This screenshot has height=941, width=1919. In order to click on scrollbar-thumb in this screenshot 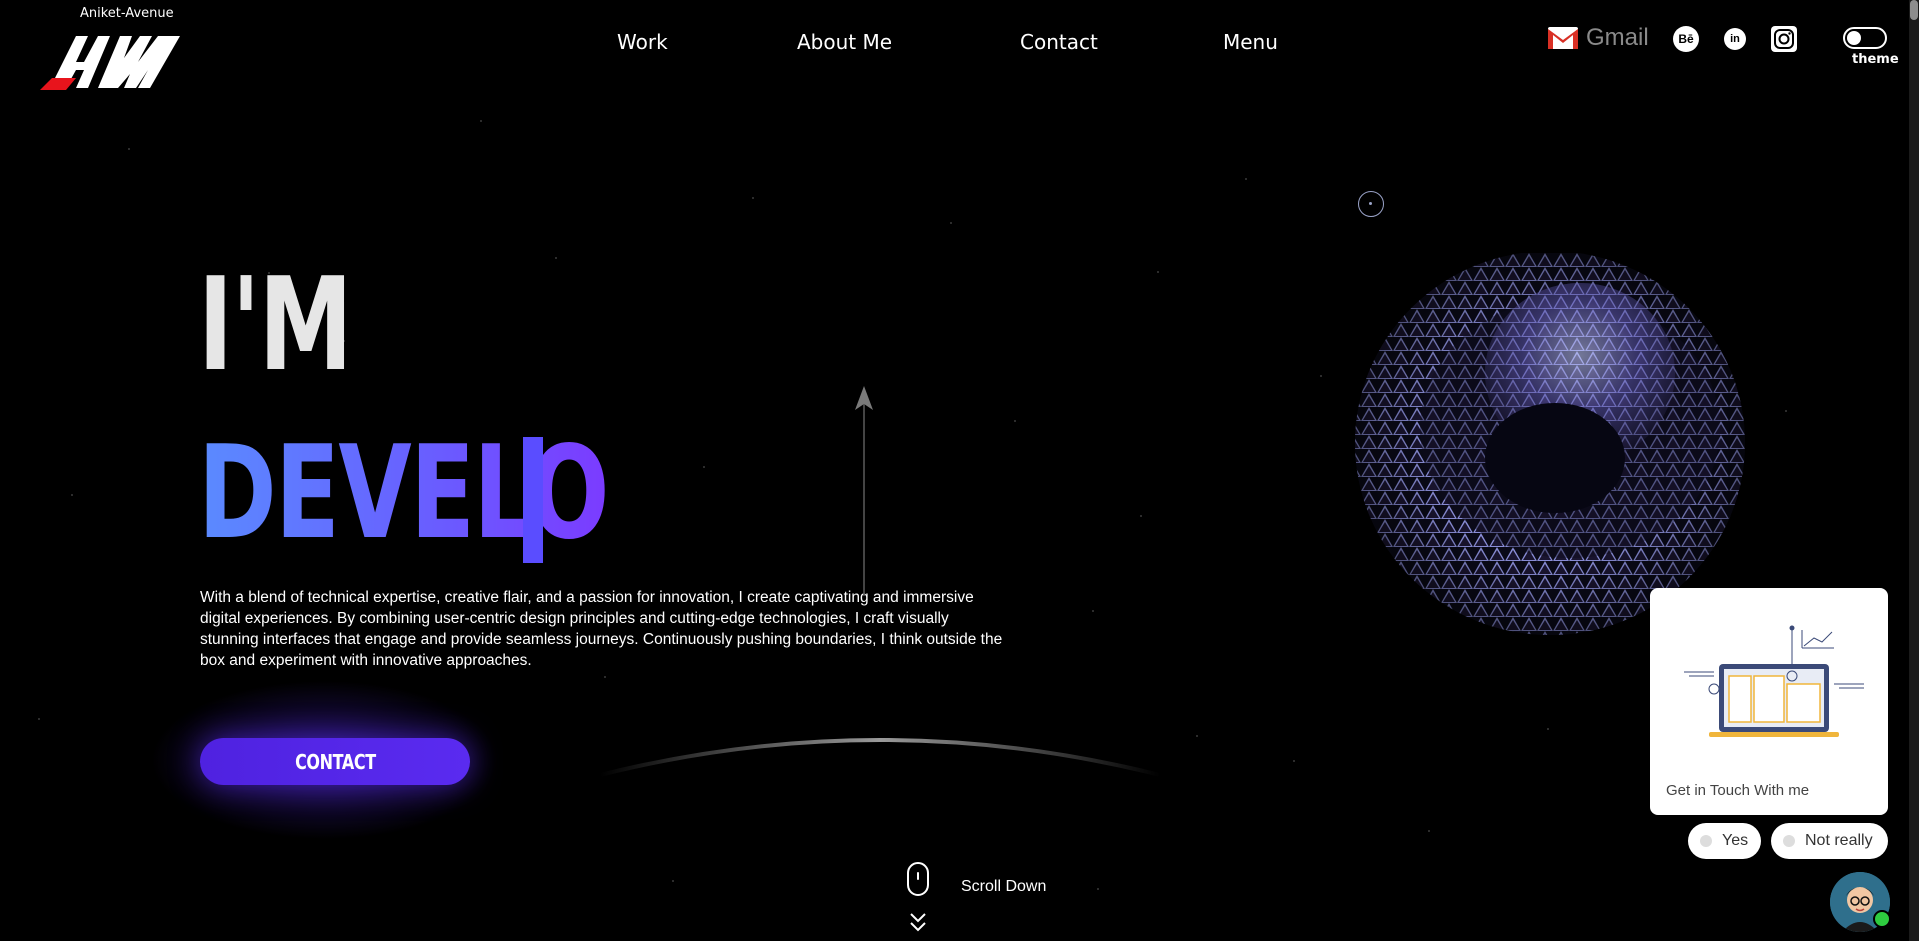, I will do `click(1914, 10)`.